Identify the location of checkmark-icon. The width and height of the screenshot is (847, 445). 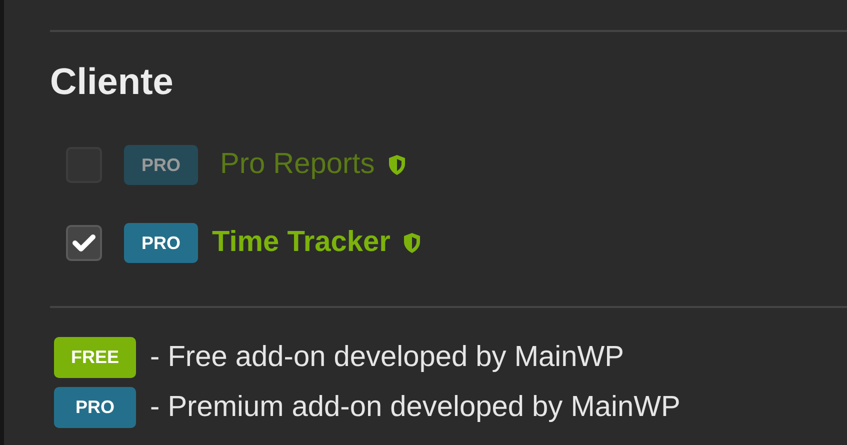
(84, 243).